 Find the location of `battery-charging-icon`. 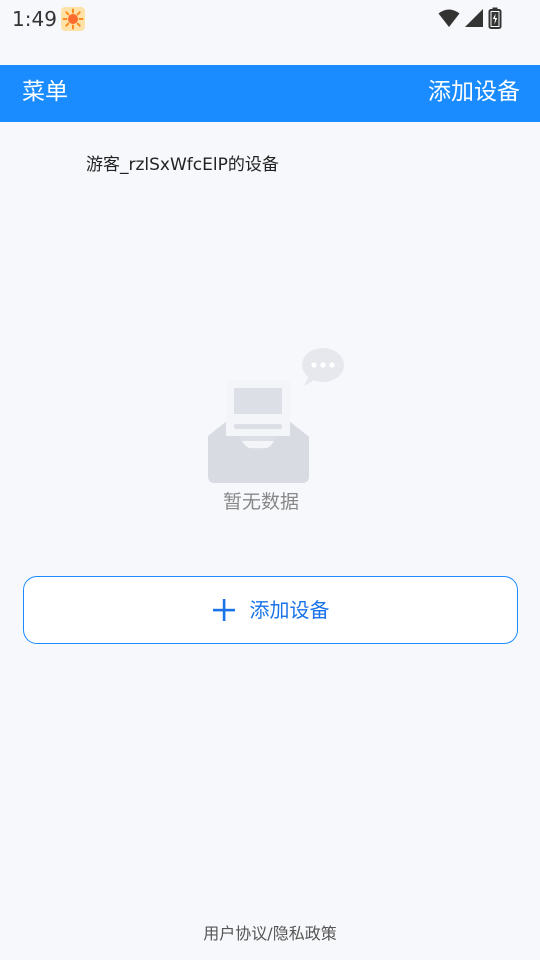

battery-charging-icon is located at coordinates (495, 18).